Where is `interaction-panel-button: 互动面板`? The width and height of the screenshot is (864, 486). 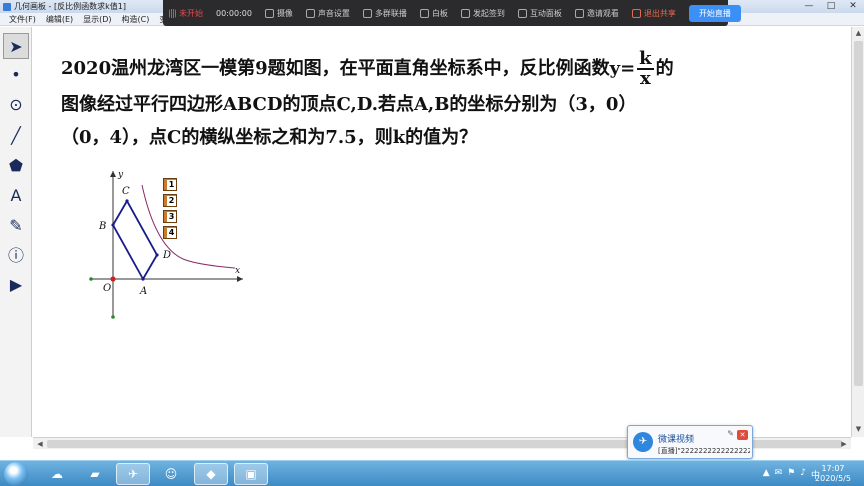 interaction-panel-button: 互动面板 is located at coordinates (539, 13).